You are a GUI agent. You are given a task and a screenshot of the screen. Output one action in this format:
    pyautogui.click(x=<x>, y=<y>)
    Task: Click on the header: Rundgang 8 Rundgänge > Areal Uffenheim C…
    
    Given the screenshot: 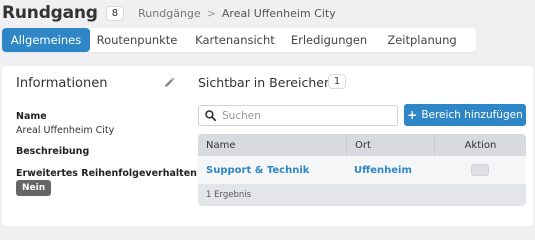 What is the action you would take?
    pyautogui.click(x=267, y=13)
    